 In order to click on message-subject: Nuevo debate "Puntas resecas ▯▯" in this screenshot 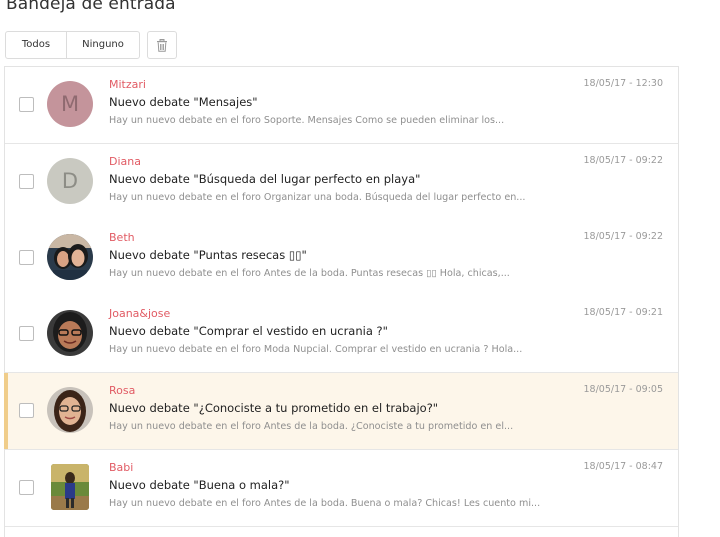, I will do `click(208, 255)`.